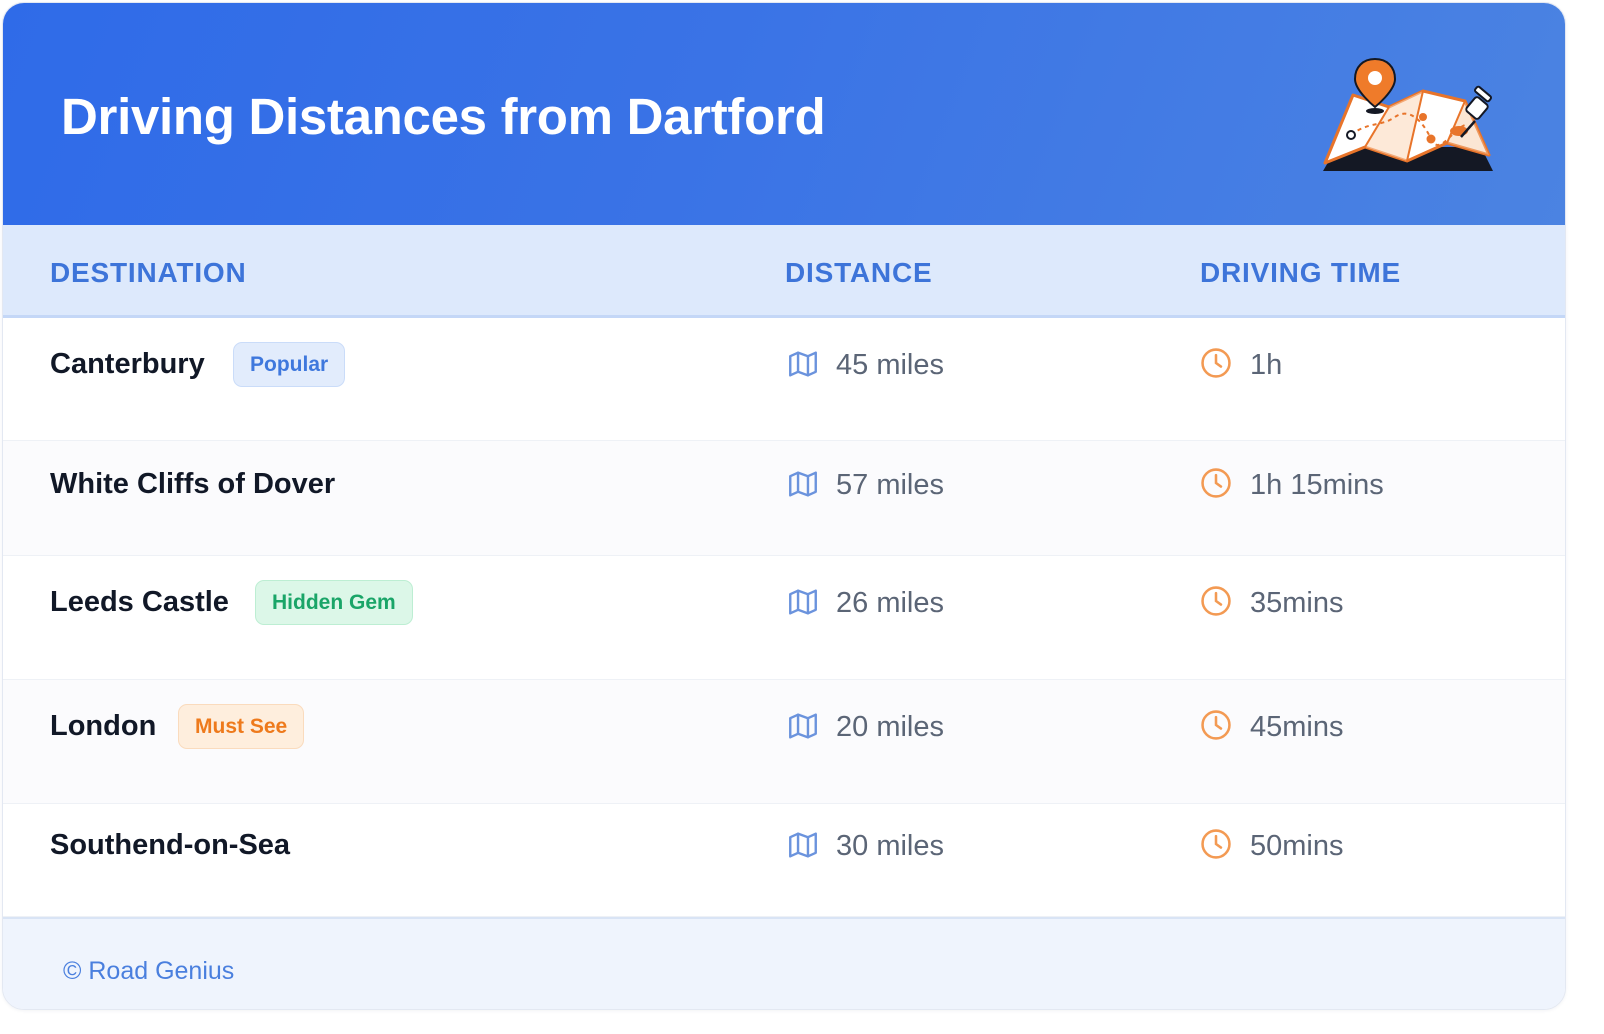 This screenshot has height=1034, width=1604. I want to click on destination-name: Leeds Castle, so click(139, 602).